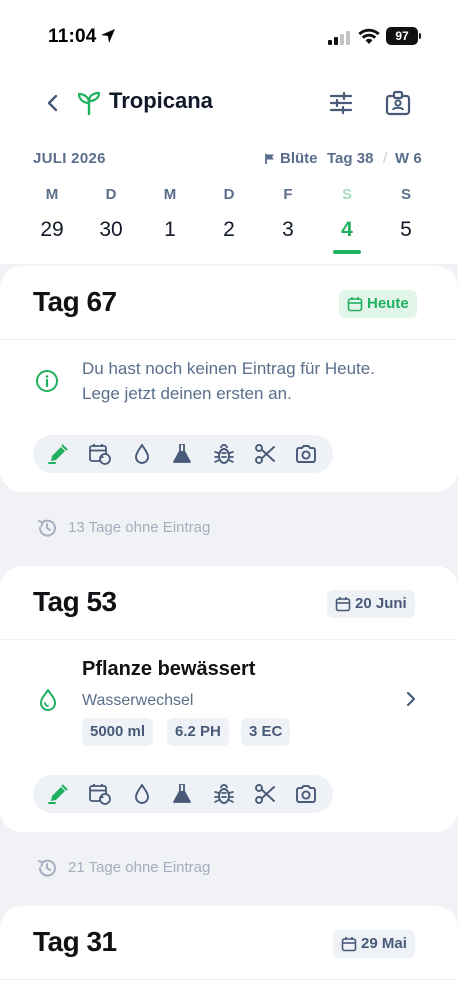 Image resolution: width=458 pixels, height=1000 pixels. I want to click on date-badge: 29 Mai, so click(374, 944).